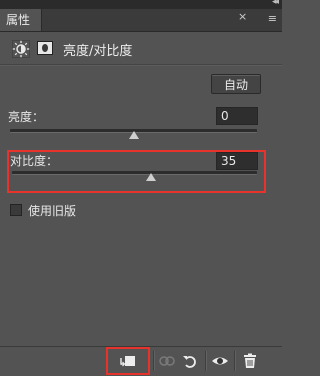 The height and width of the screenshot is (376, 320). What do you see at coordinates (34, 161) in the screenshot?
I see `contrast-label: 对比度：` at bounding box center [34, 161].